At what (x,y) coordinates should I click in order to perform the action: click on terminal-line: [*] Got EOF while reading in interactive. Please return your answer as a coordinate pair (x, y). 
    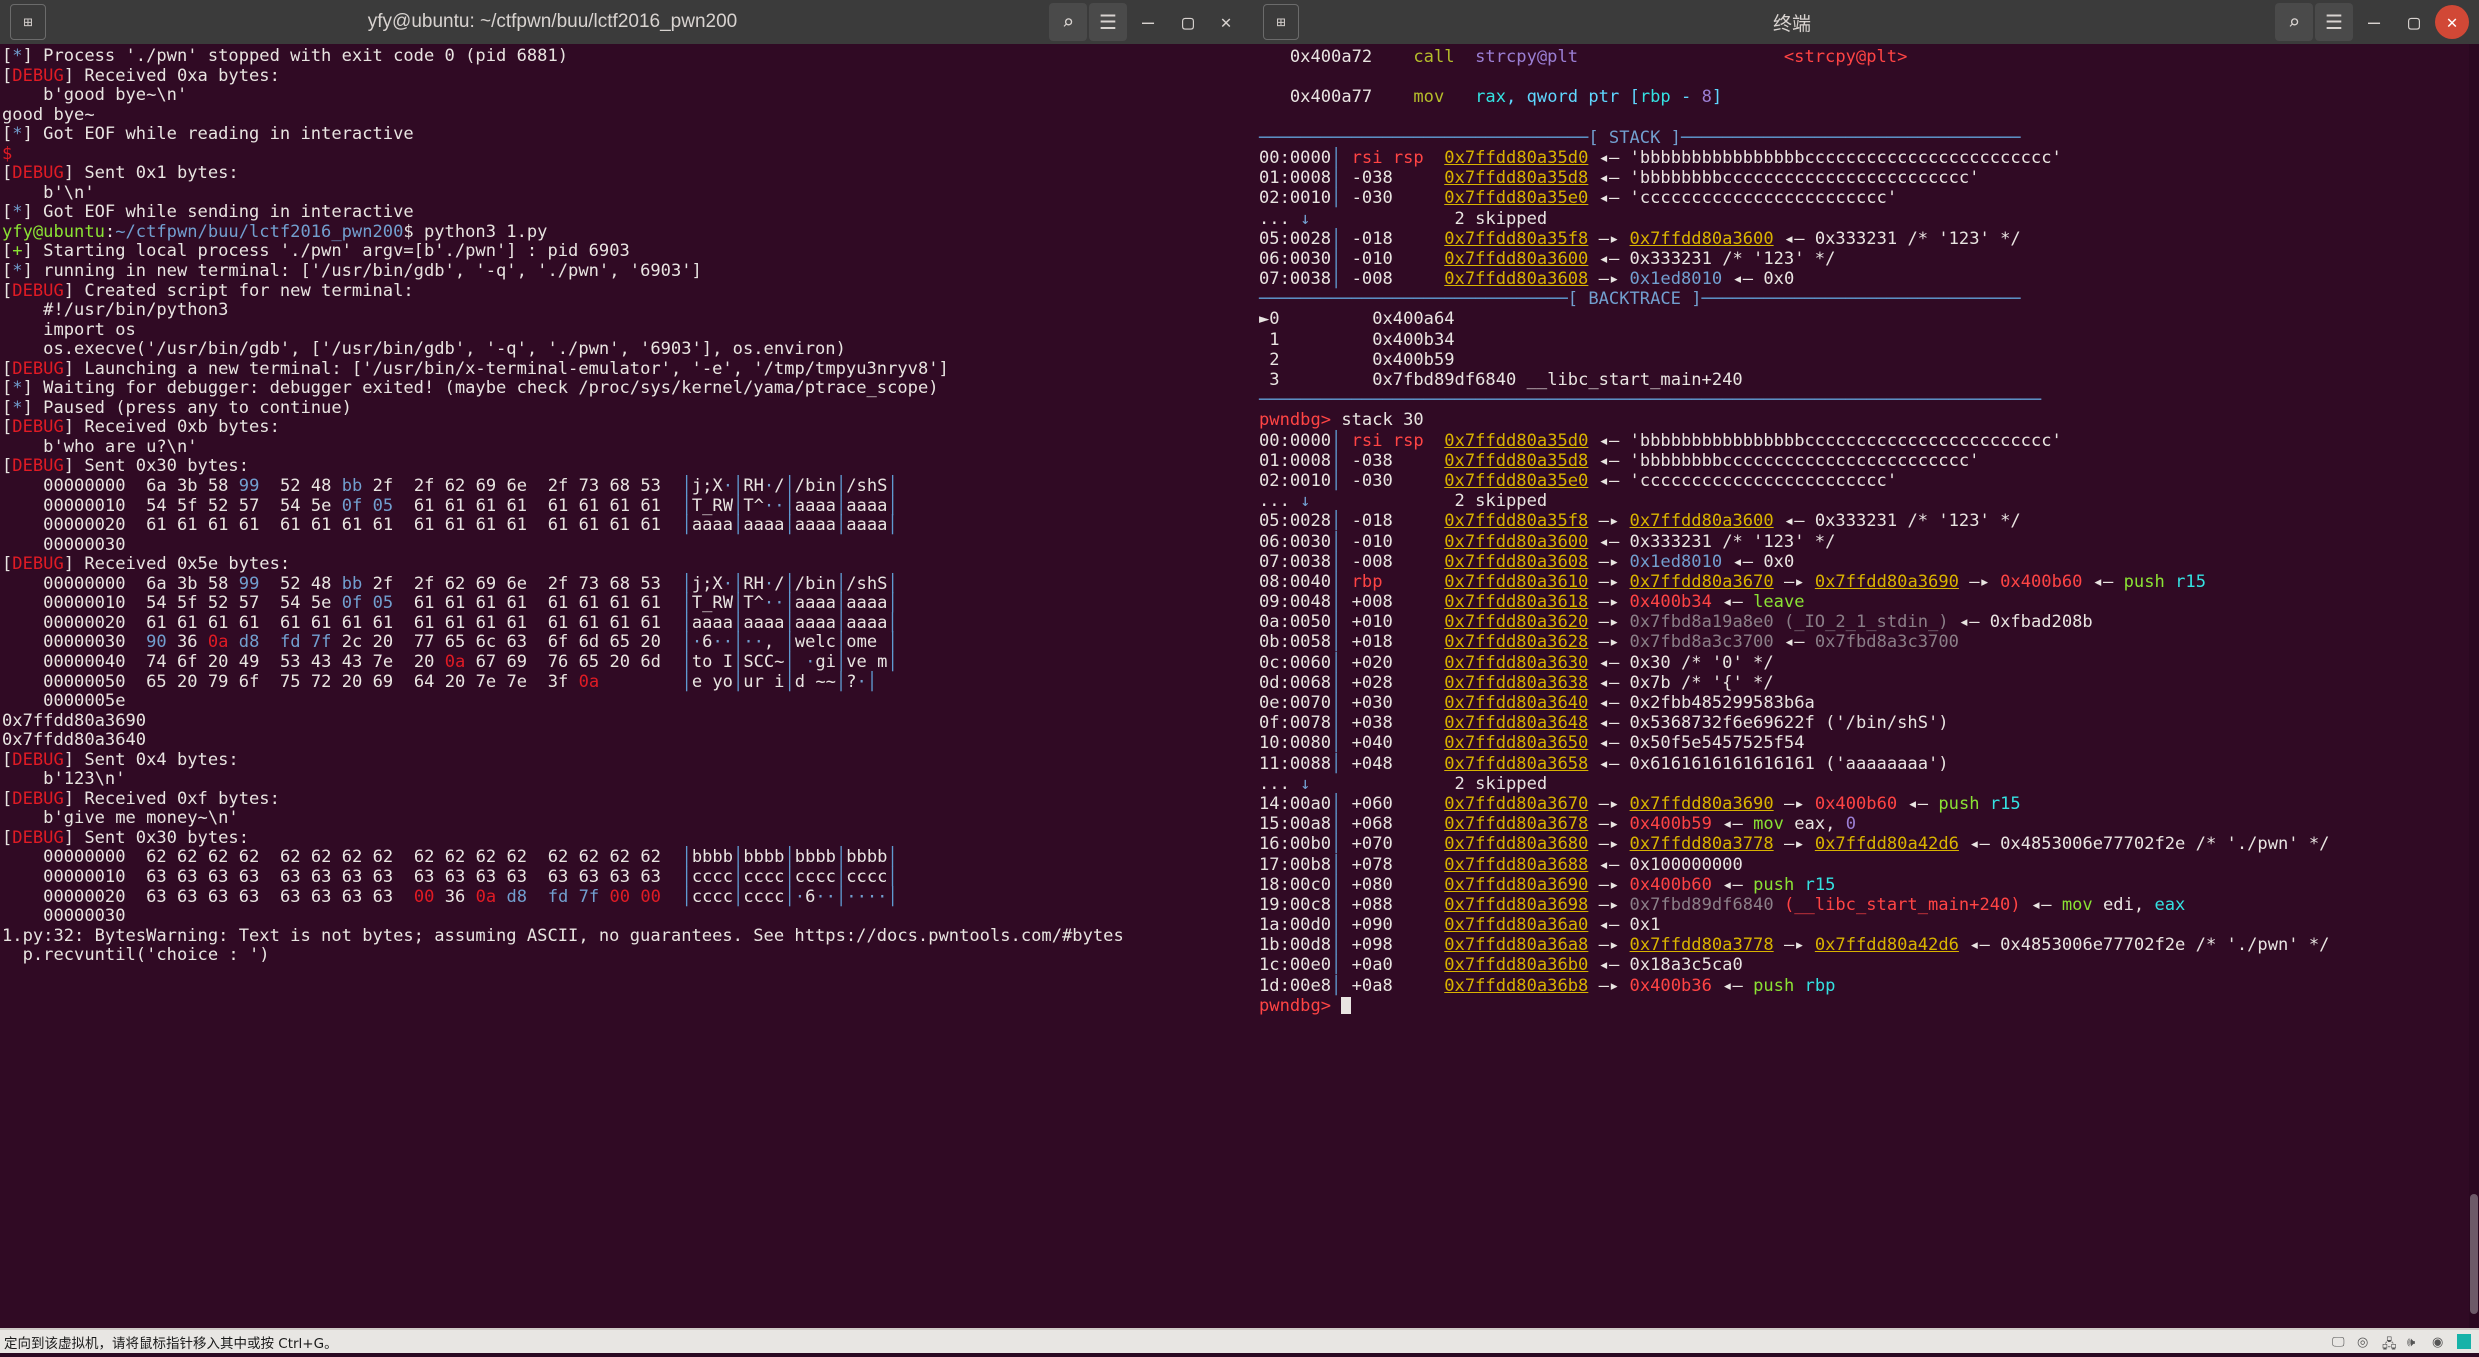
    Looking at the image, I should click on (208, 134).